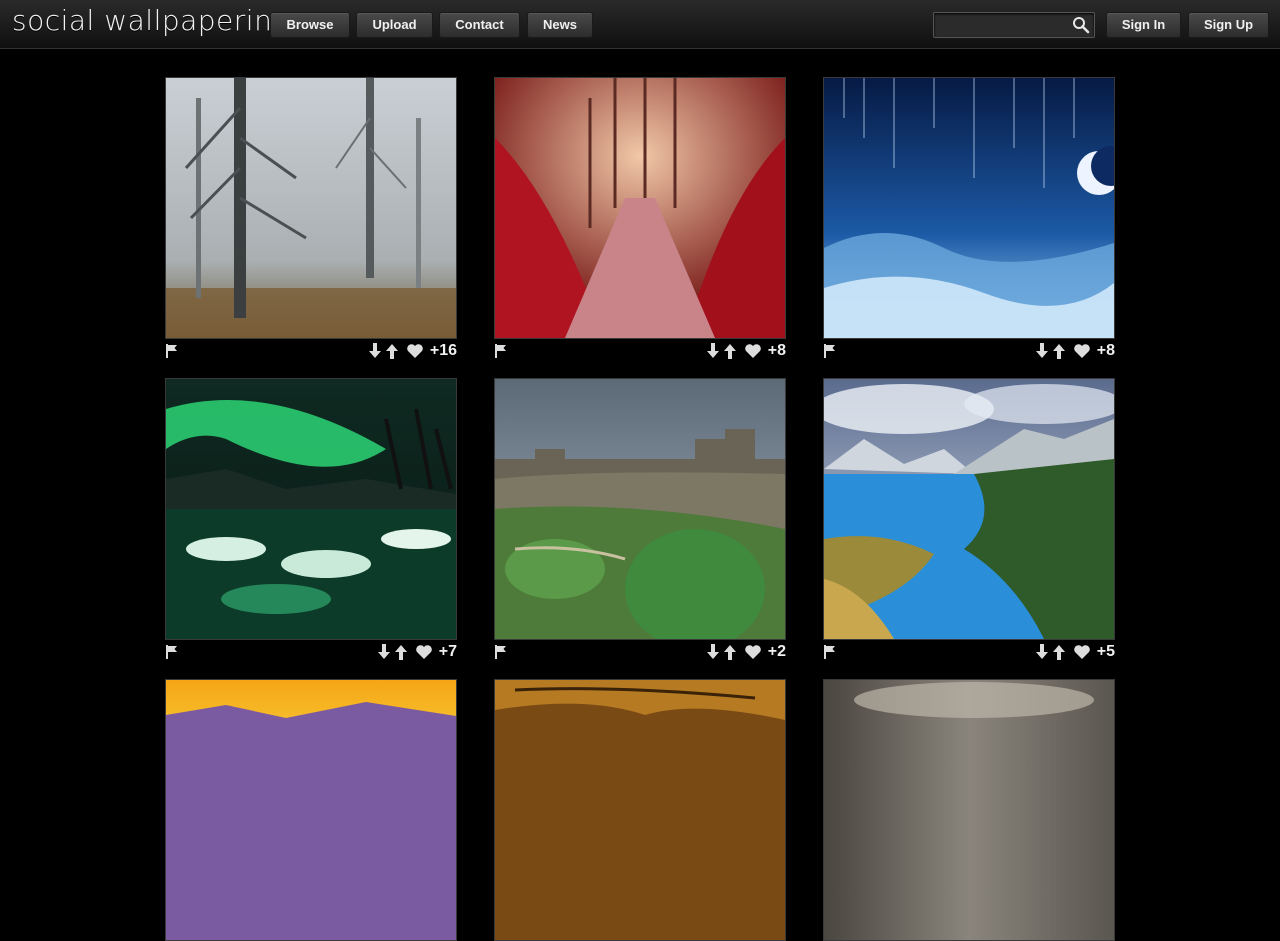 The height and width of the screenshot is (941, 1280). I want to click on autumn-trees-image, so click(640, 810).